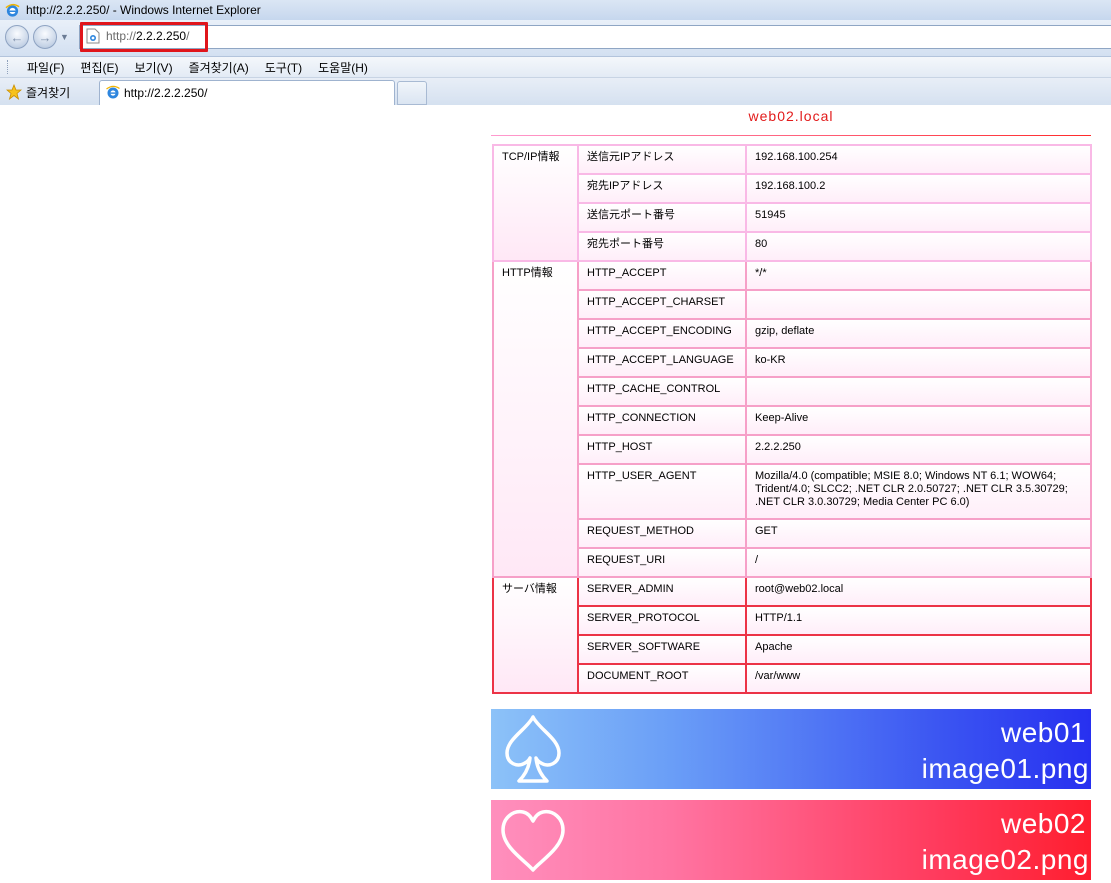  What do you see at coordinates (662, 188) in the screenshot?
I see `row-key: 宛先IPアドレス` at bounding box center [662, 188].